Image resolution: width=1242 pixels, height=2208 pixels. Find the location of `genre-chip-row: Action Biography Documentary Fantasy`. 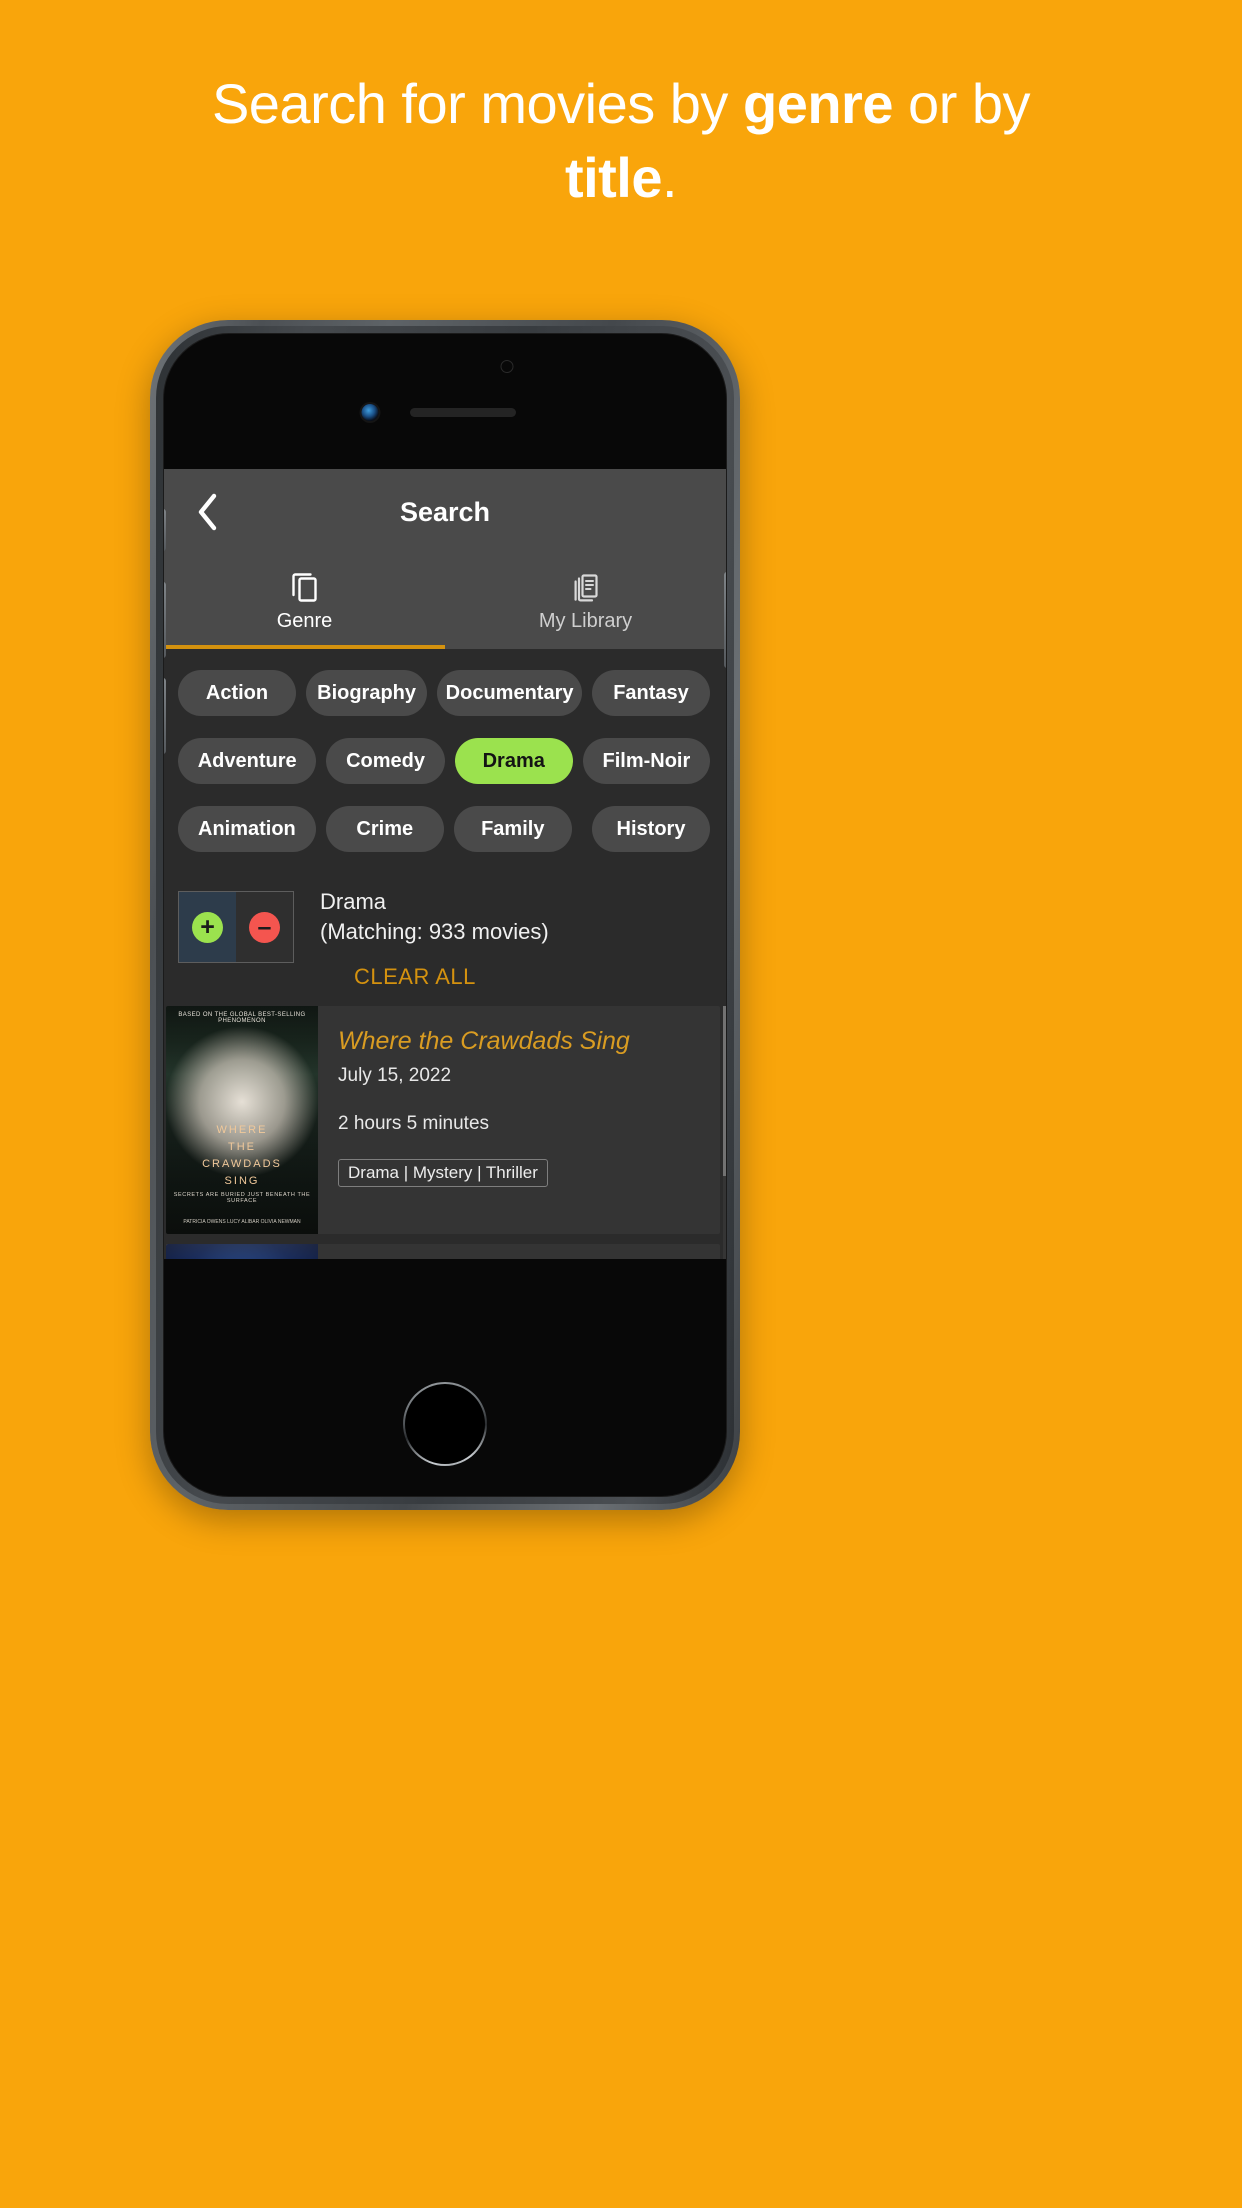

genre-chip-row: Action Biography Documentary Fantasy is located at coordinates (445, 693).